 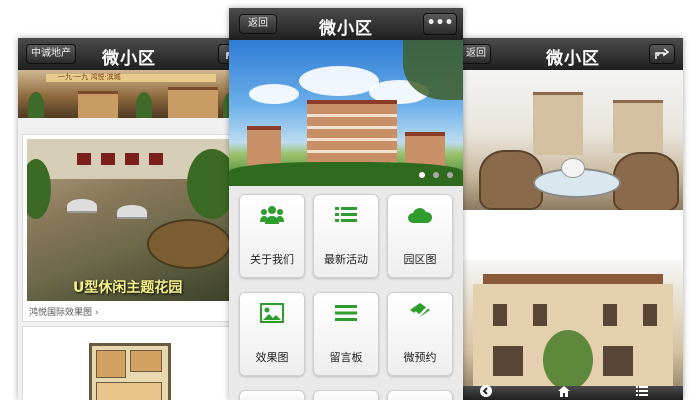 I want to click on menu-label: 关于我们, so click(x=272, y=259).